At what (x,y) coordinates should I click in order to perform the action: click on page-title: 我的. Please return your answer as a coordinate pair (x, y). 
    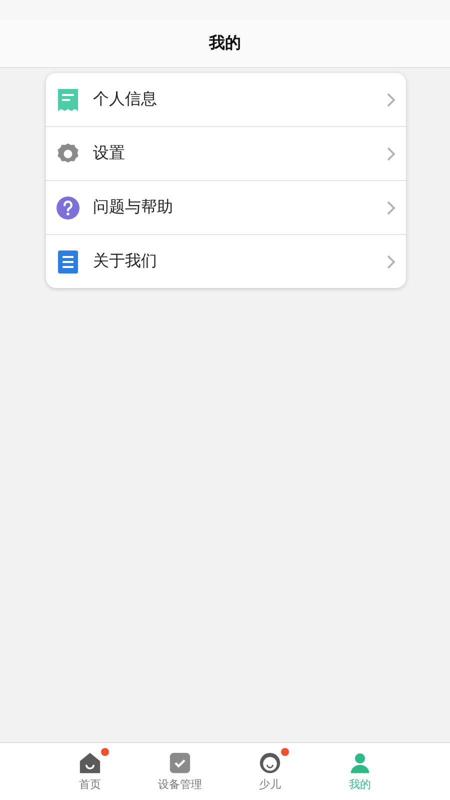
    Looking at the image, I should click on (225, 43).